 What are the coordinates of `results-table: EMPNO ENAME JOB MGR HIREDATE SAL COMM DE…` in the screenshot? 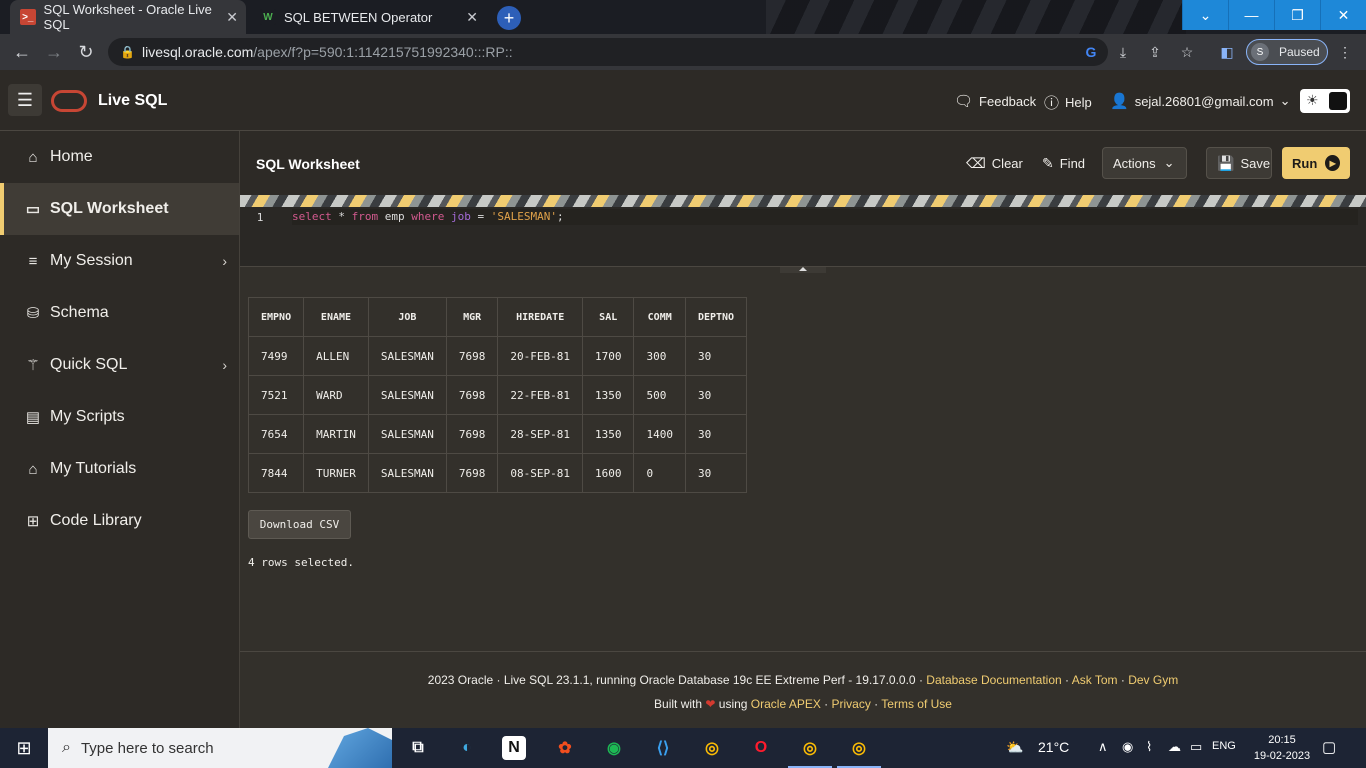 It's located at (497, 395).